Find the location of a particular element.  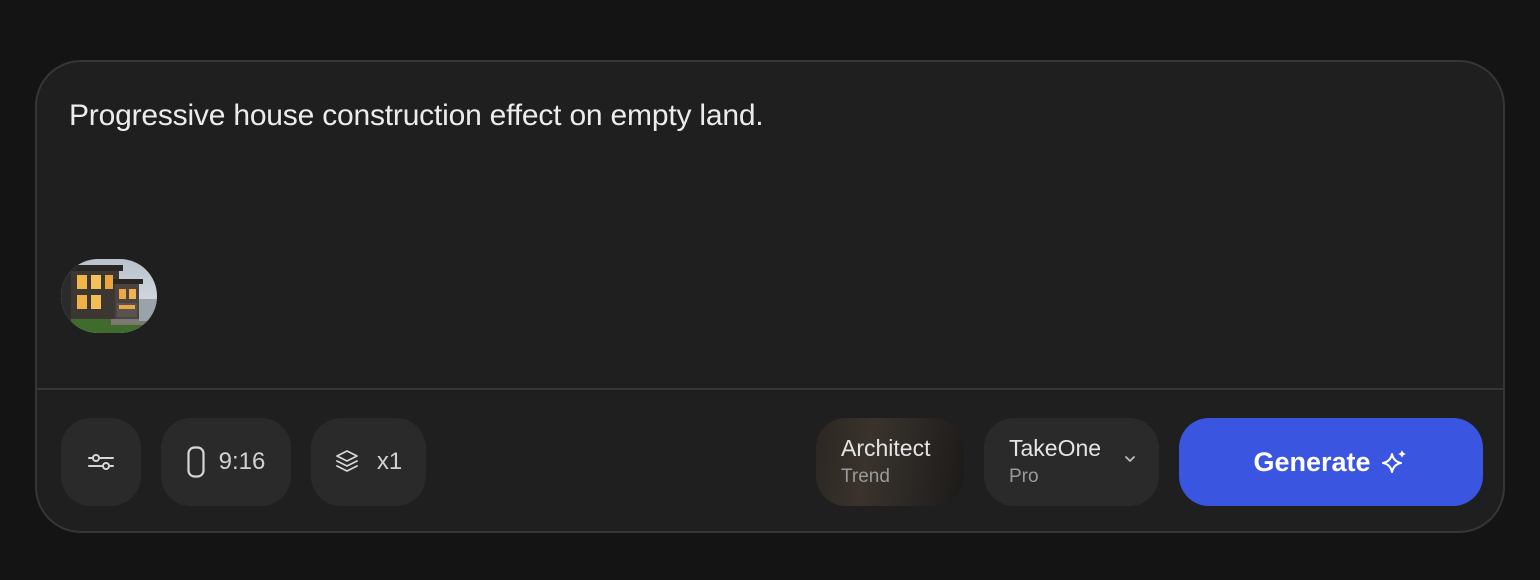

aspect-ratio-button: 9:16 is located at coordinates (226, 462).